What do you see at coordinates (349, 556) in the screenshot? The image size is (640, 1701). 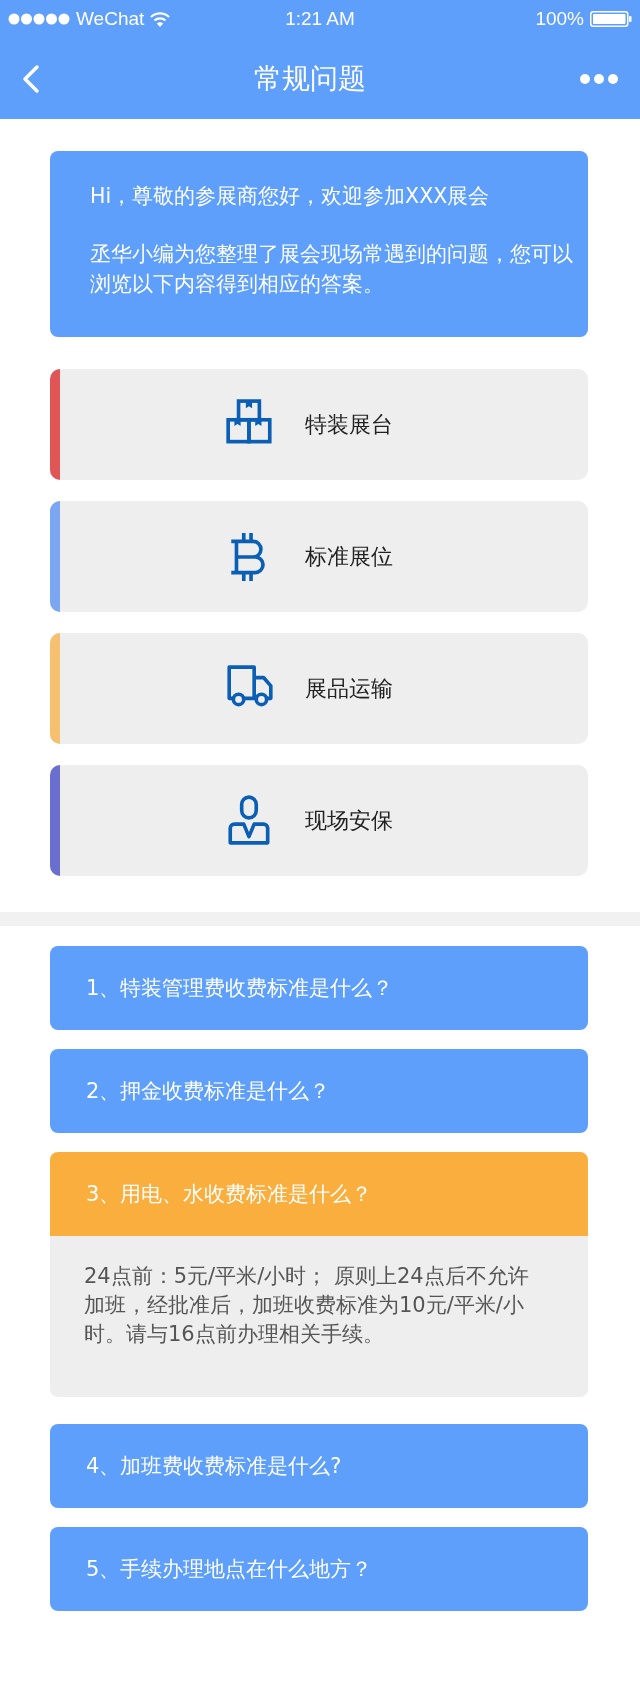 I see `category-label: 标准展位` at bounding box center [349, 556].